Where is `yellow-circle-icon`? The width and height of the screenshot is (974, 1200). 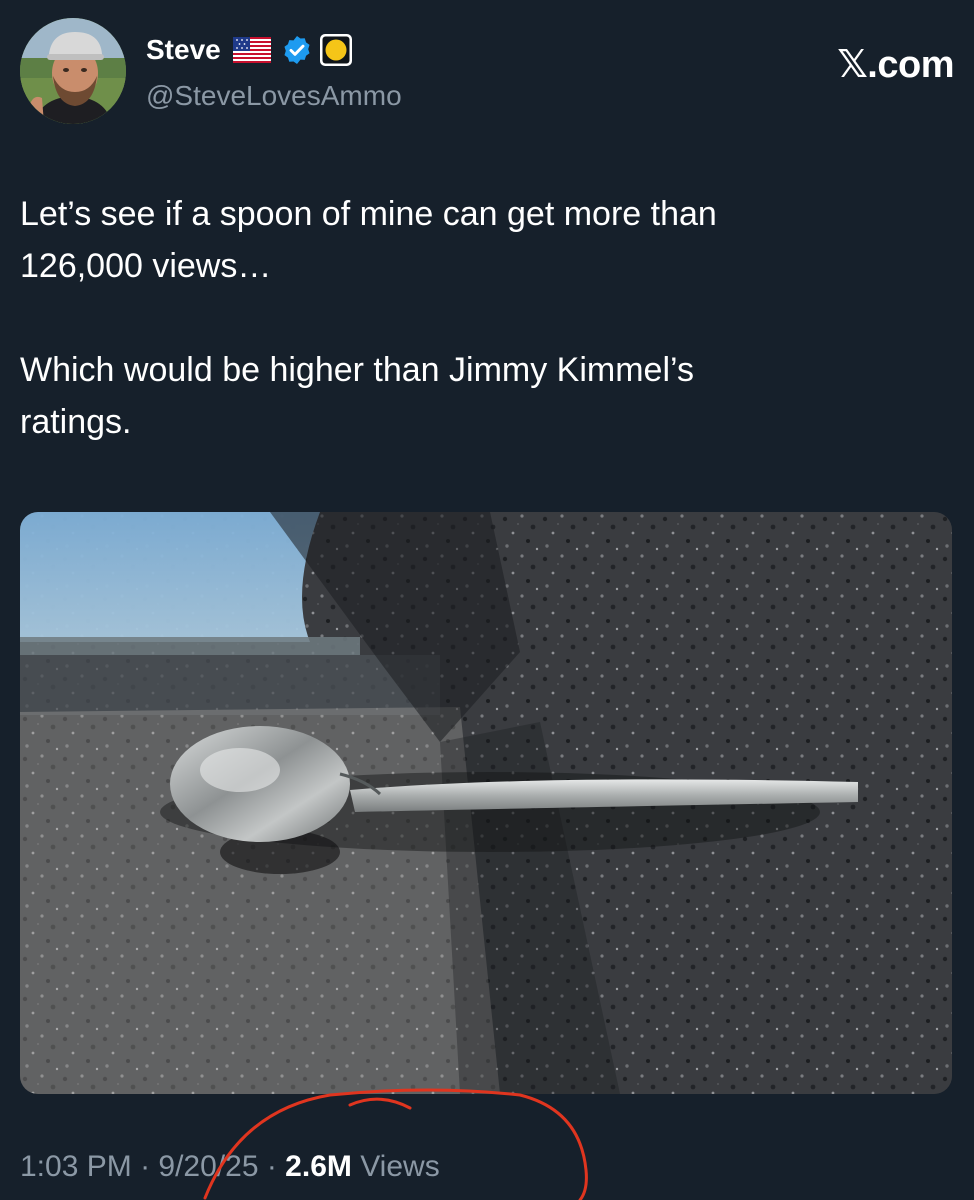 yellow-circle-icon is located at coordinates (335, 50).